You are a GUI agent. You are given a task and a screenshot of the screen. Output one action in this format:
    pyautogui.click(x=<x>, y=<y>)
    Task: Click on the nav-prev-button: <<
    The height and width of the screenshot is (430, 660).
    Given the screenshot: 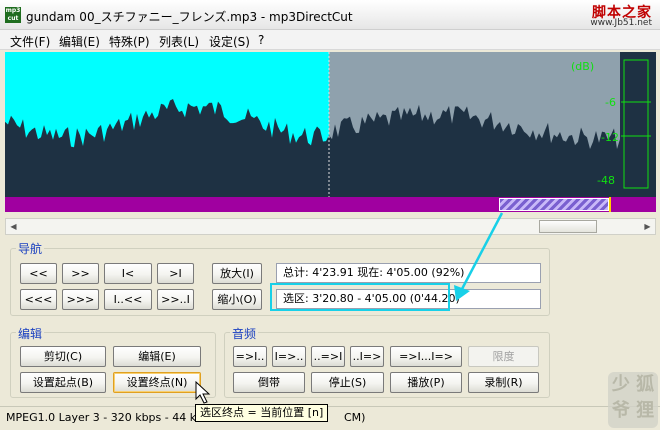 What is the action you would take?
    pyautogui.click(x=38, y=273)
    